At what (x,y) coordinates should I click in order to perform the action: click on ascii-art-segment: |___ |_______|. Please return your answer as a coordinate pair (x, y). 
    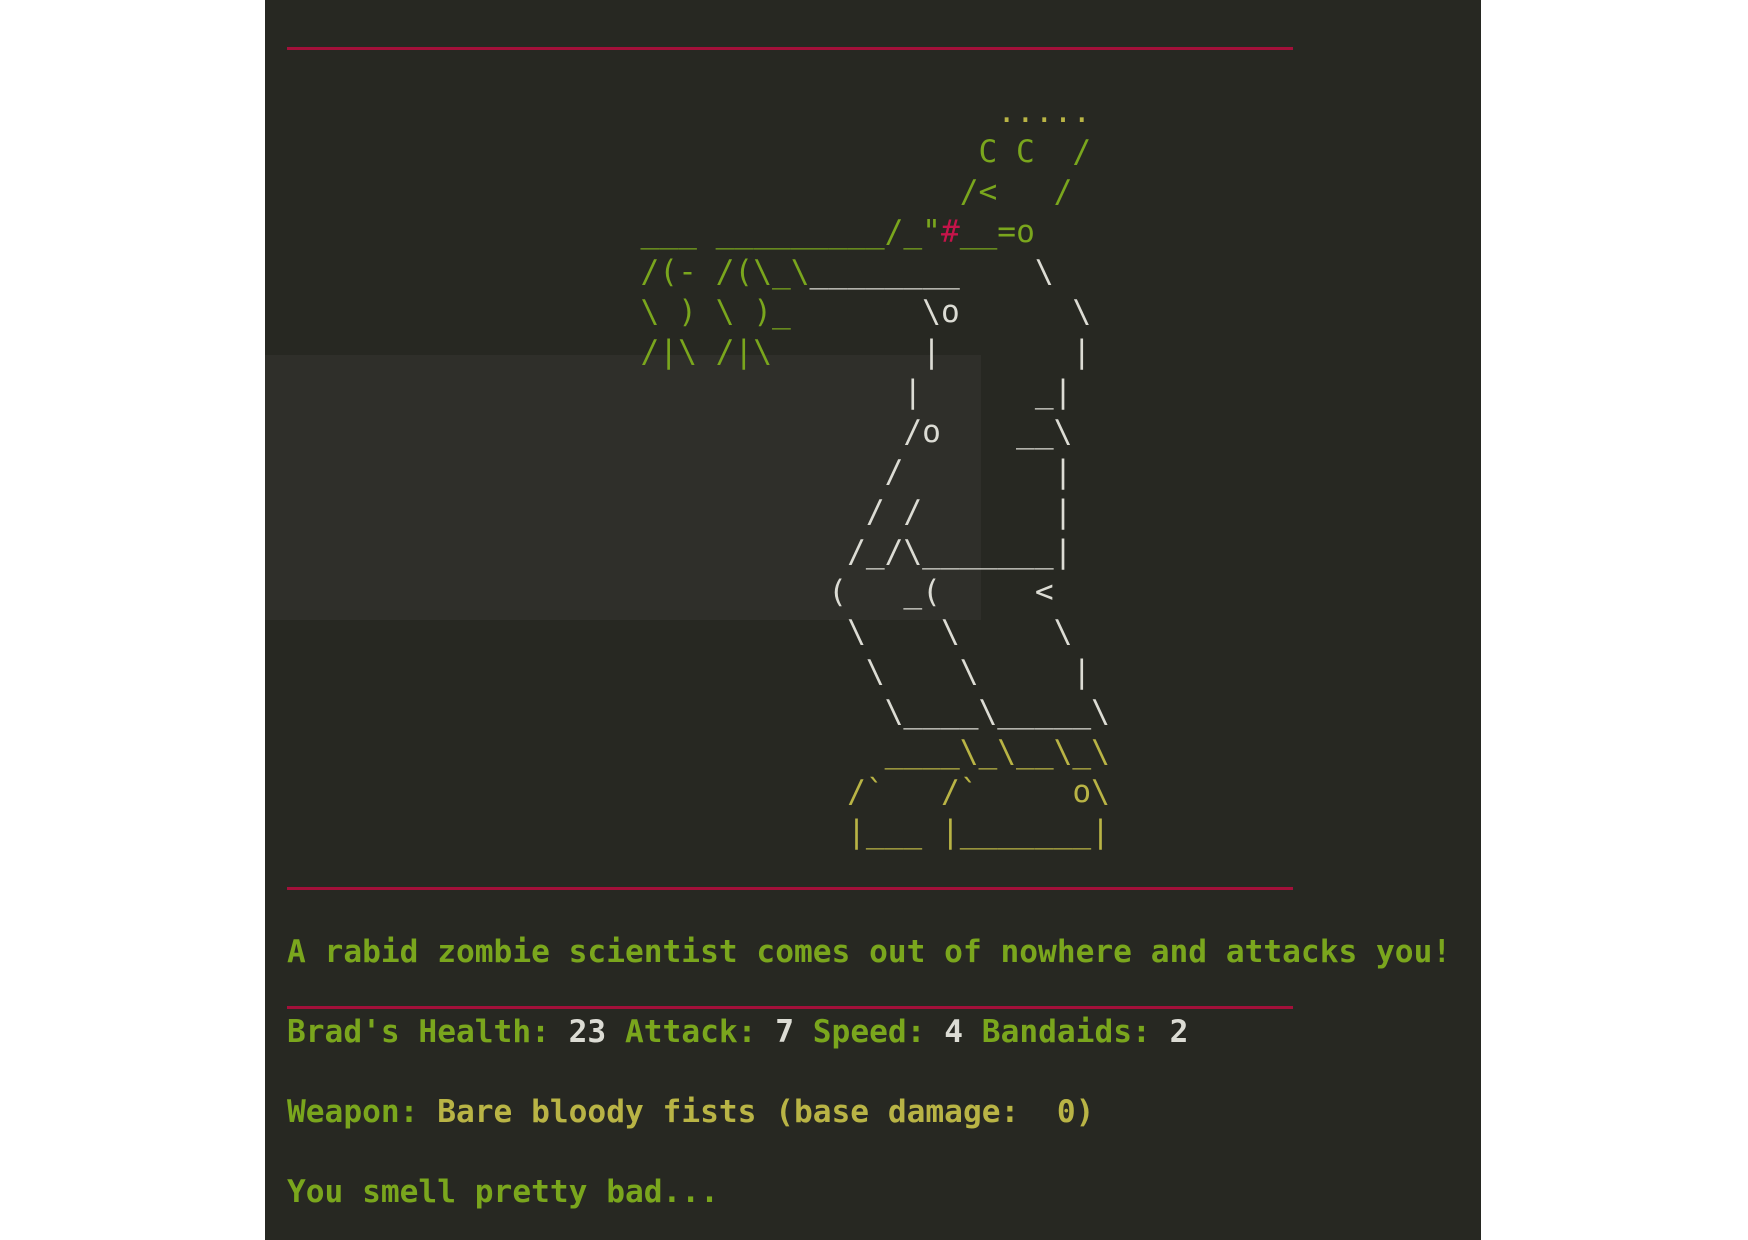
    Looking at the image, I should click on (687, 832).